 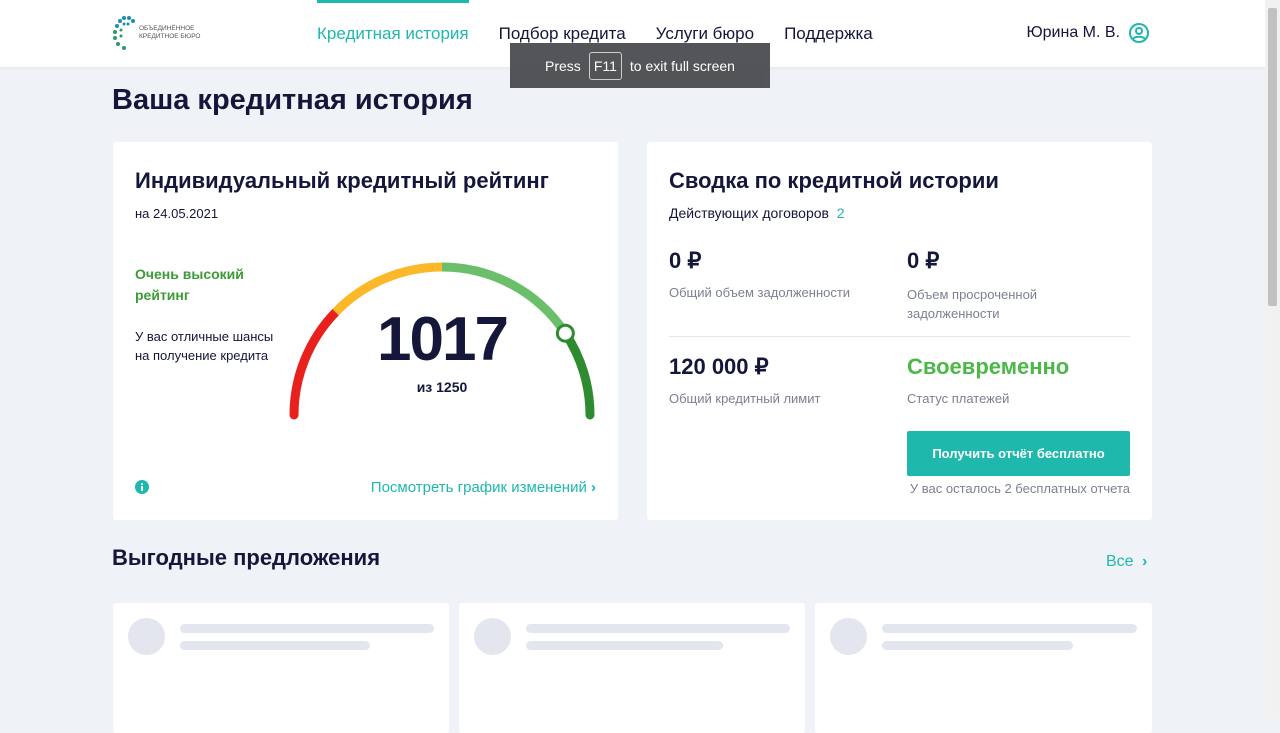 What do you see at coordinates (246, 557) in the screenshot?
I see `offers-title: Выгодные предложения` at bounding box center [246, 557].